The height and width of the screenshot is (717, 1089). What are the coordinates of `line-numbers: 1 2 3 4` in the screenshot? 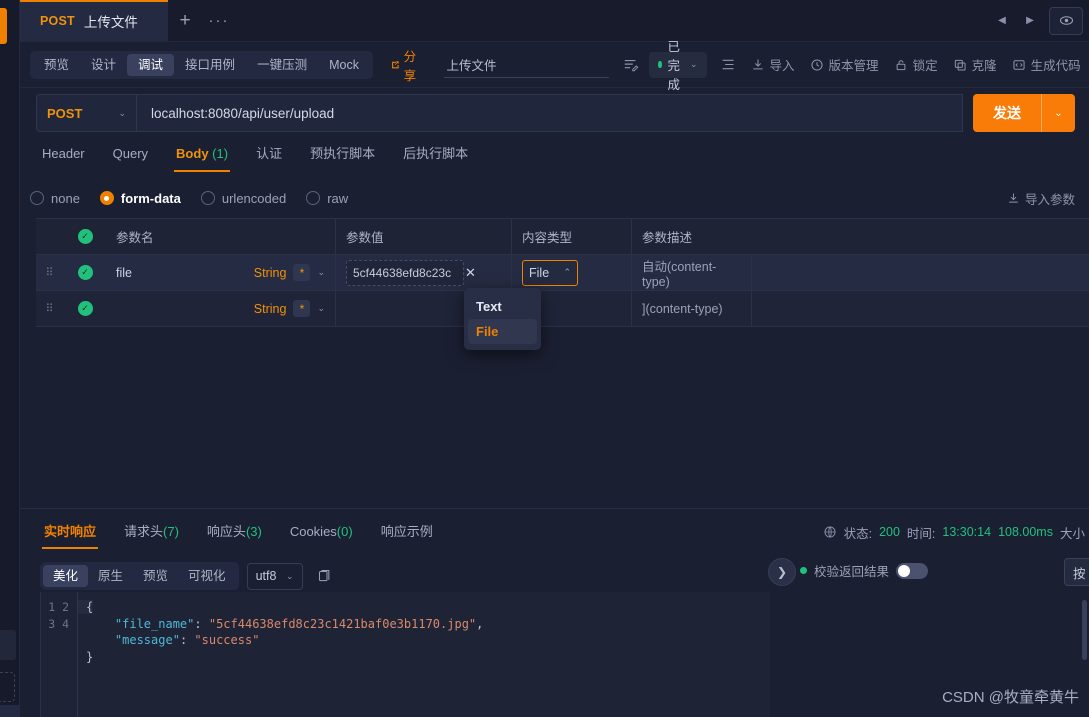 It's located at (58, 615).